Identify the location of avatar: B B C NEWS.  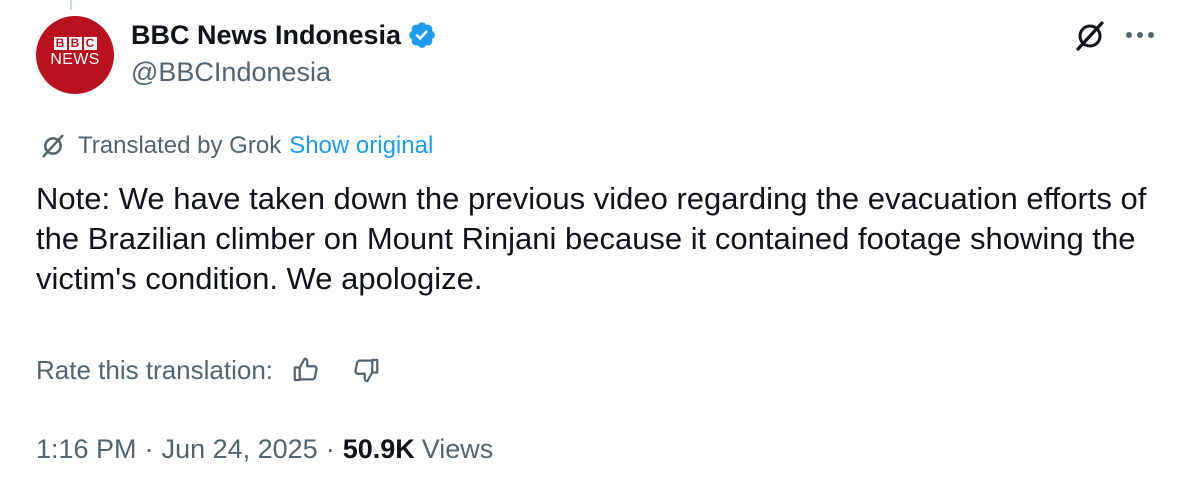
(75, 55).